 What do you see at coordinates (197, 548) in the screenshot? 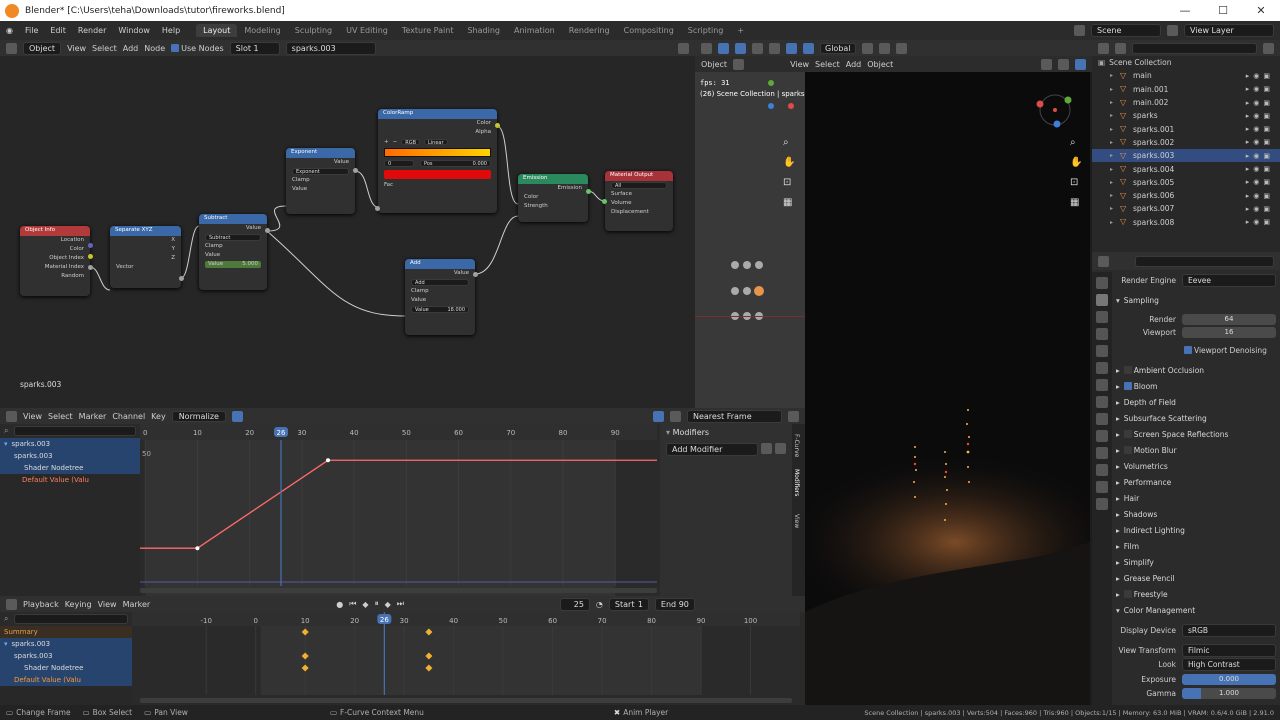
I see `keyframe-point` at bounding box center [197, 548].